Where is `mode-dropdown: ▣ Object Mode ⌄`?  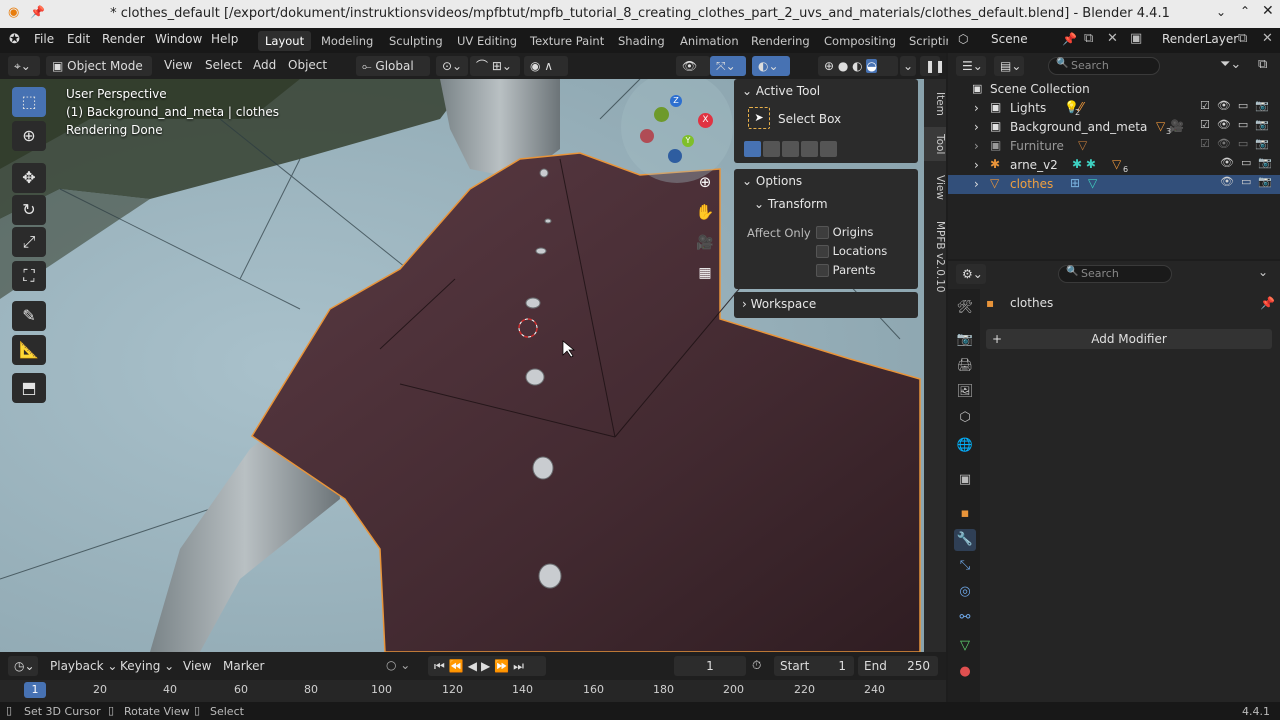
mode-dropdown: ▣ Object Mode ⌄ is located at coordinates (99, 74).